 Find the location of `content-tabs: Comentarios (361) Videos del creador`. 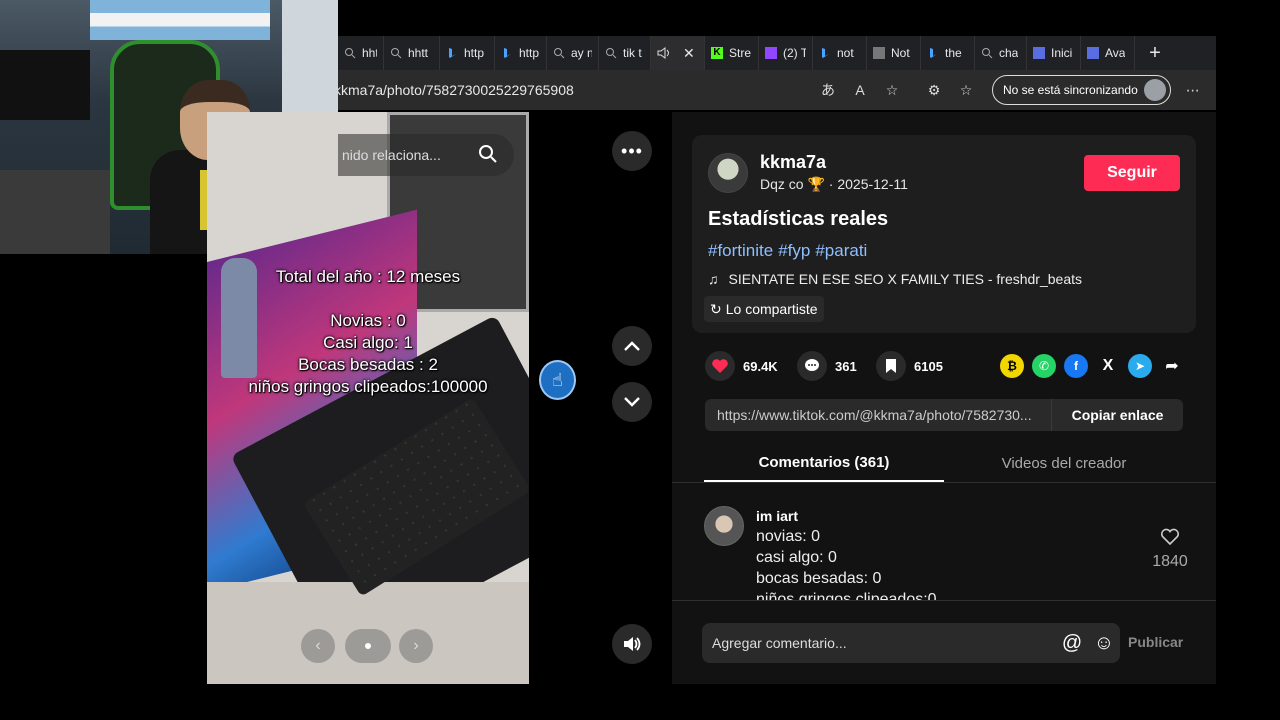

content-tabs: Comentarios (361) Videos del creador is located at coordinates (944, 463).